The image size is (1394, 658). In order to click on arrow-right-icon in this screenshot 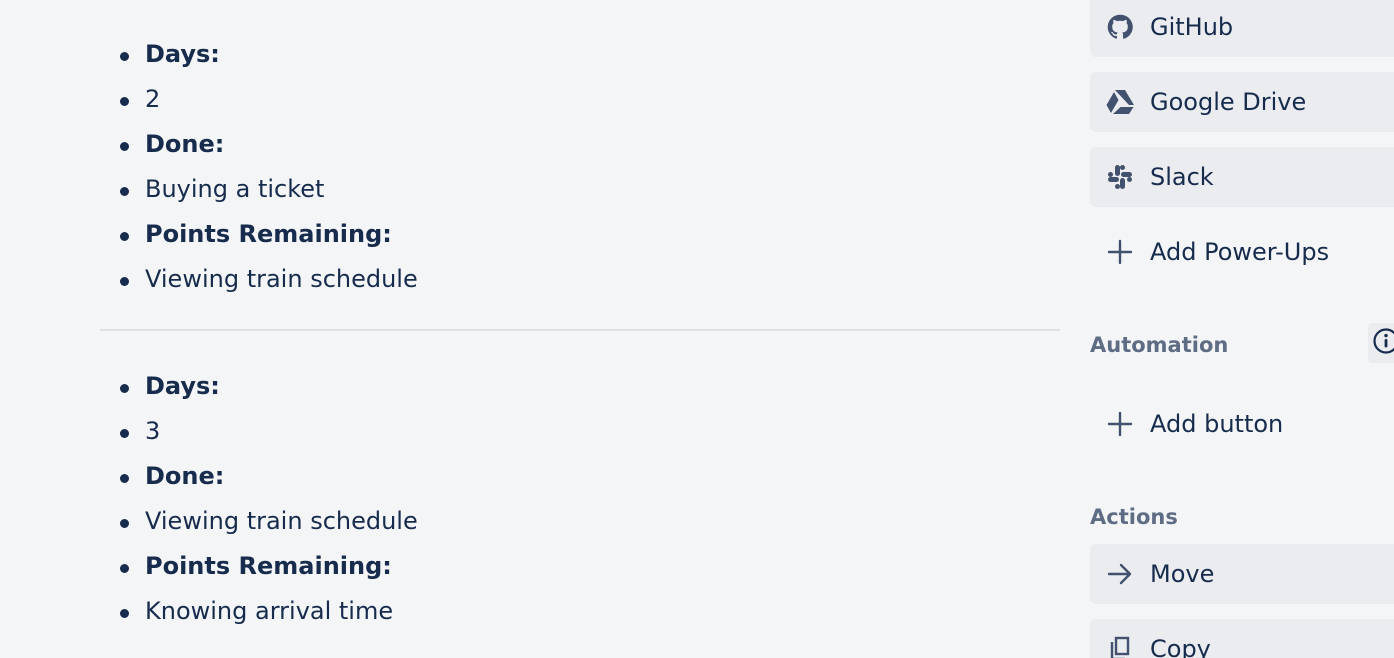, I will do `click(1120, 574)`.